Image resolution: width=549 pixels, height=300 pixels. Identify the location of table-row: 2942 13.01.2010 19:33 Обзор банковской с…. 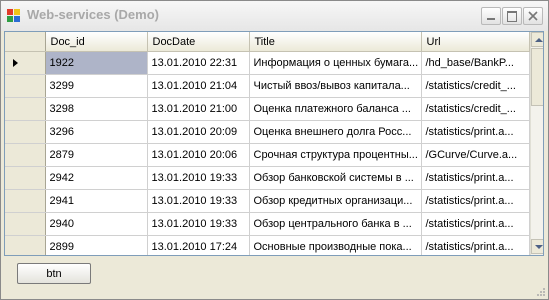
(267, 178).